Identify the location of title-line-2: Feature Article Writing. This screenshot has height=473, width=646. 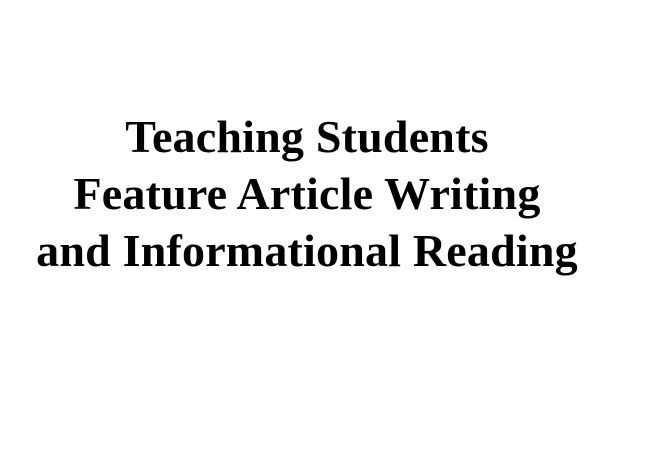
(307, 193).